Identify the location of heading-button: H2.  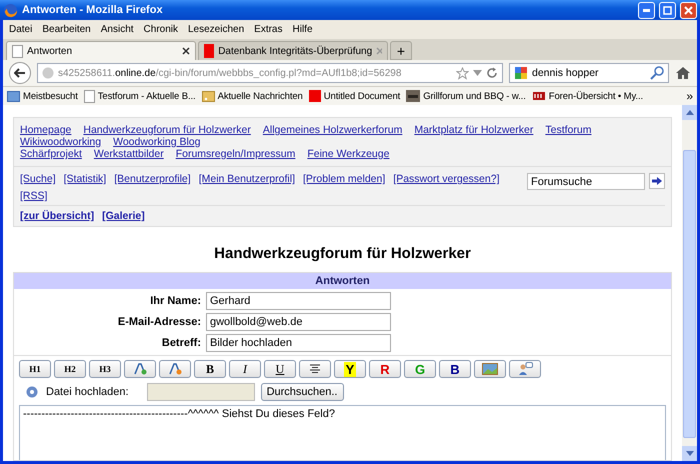
(70, 369).